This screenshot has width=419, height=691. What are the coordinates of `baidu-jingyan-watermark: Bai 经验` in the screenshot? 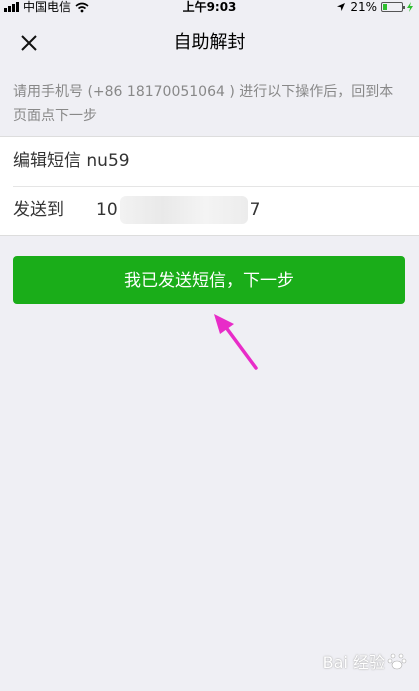 It's located at (365, 661).